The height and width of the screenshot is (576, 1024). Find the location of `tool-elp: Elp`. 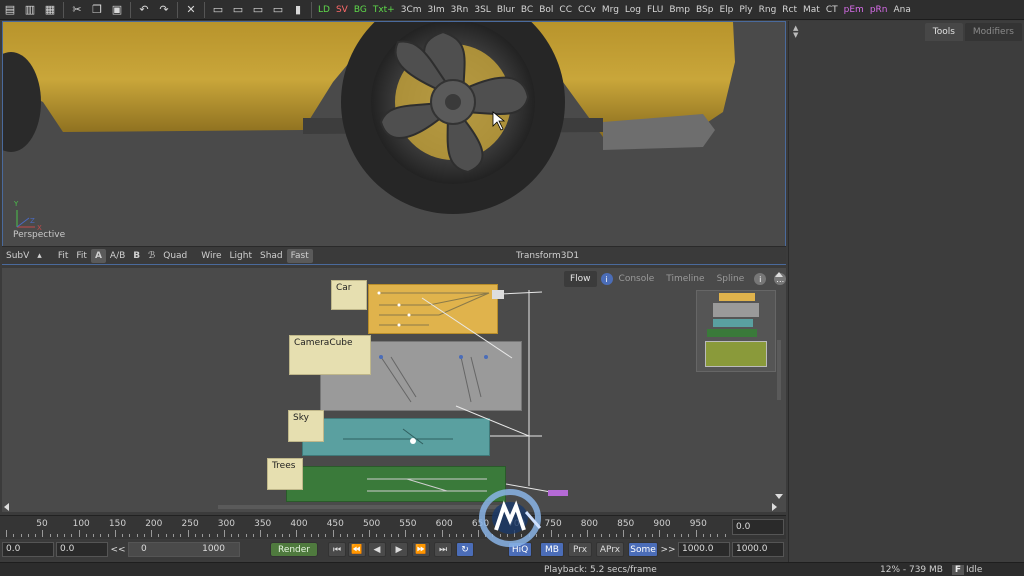

tool-elp: Elp is located at coordinates (726, 10).